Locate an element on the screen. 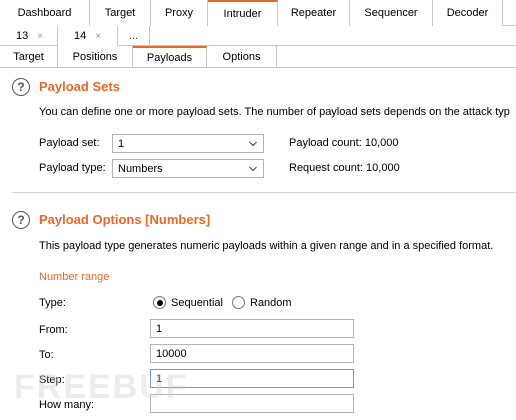 The image size is (516, 420). intruder-sub-tabs: Target Positions Payloads Options is located at coordinates (258, 57).